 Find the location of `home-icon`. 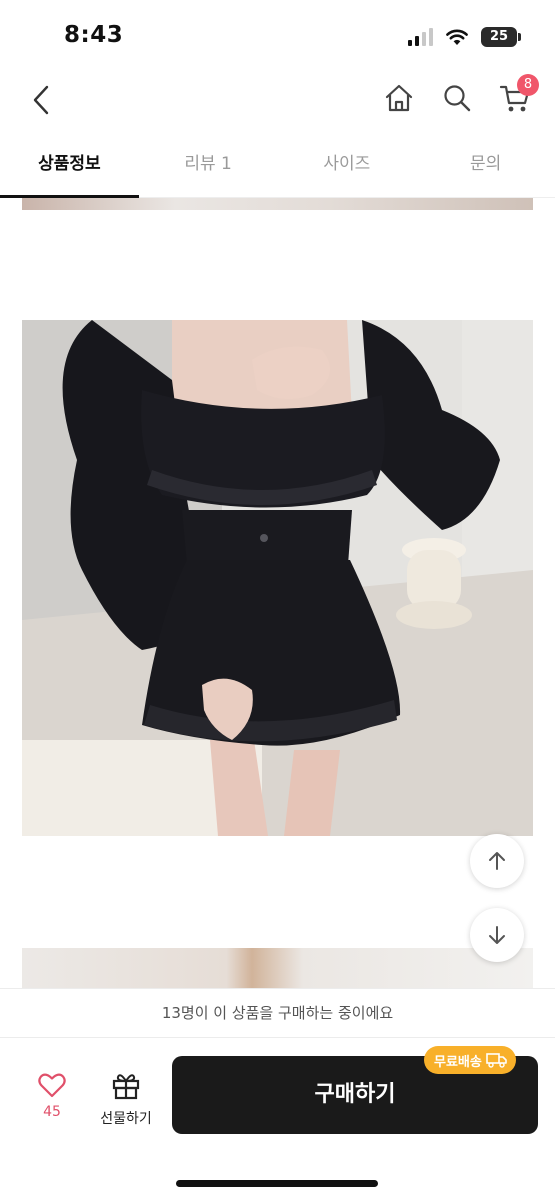

home-icon is located at coordinates (399, 98).